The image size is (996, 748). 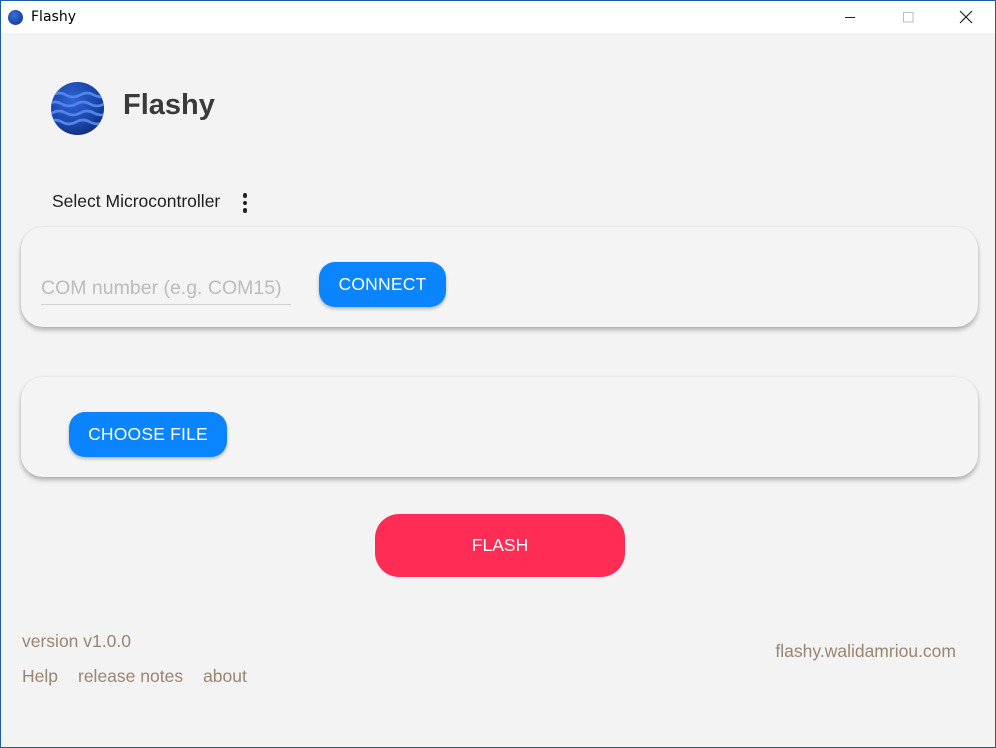 I want to click on title-bar: Flashy, so click(x=498, y=17).